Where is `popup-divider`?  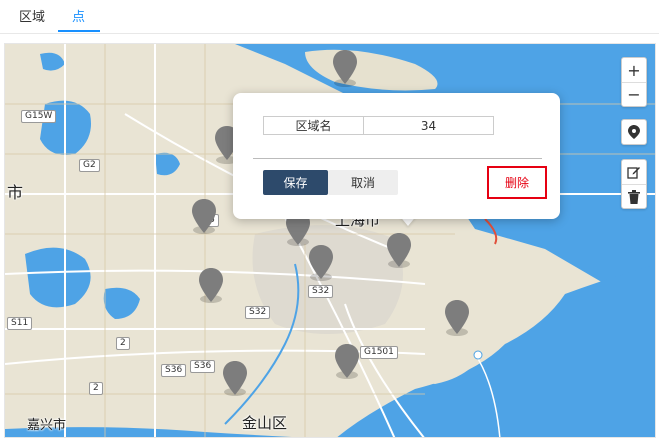
popup-divider is located at coordinates (397, 158).